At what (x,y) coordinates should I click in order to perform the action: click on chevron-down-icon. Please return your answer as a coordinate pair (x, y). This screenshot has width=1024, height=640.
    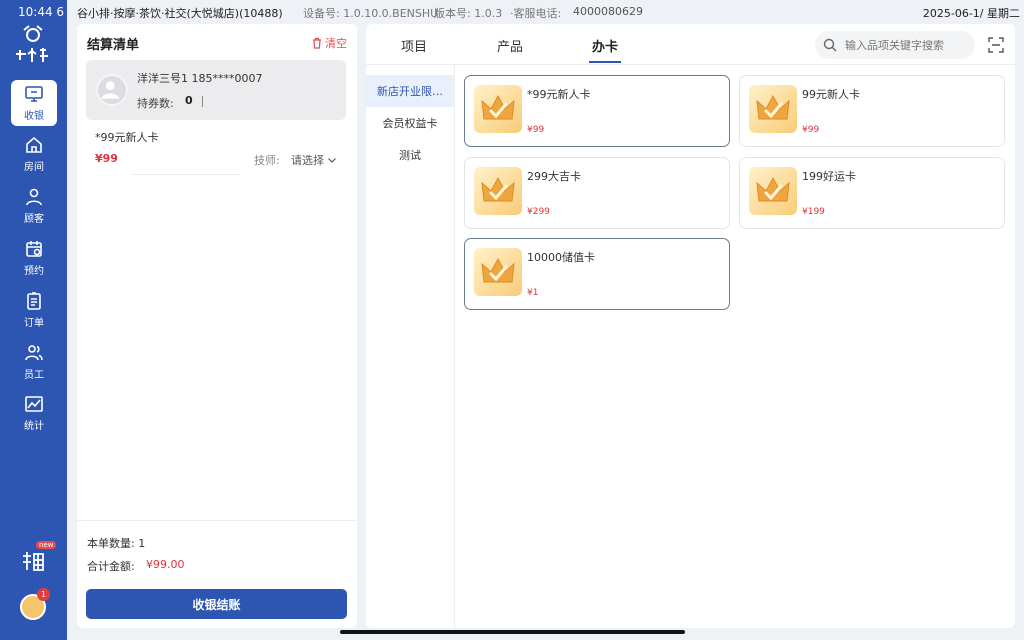
    Looking at the image, I should click on (332, 160).